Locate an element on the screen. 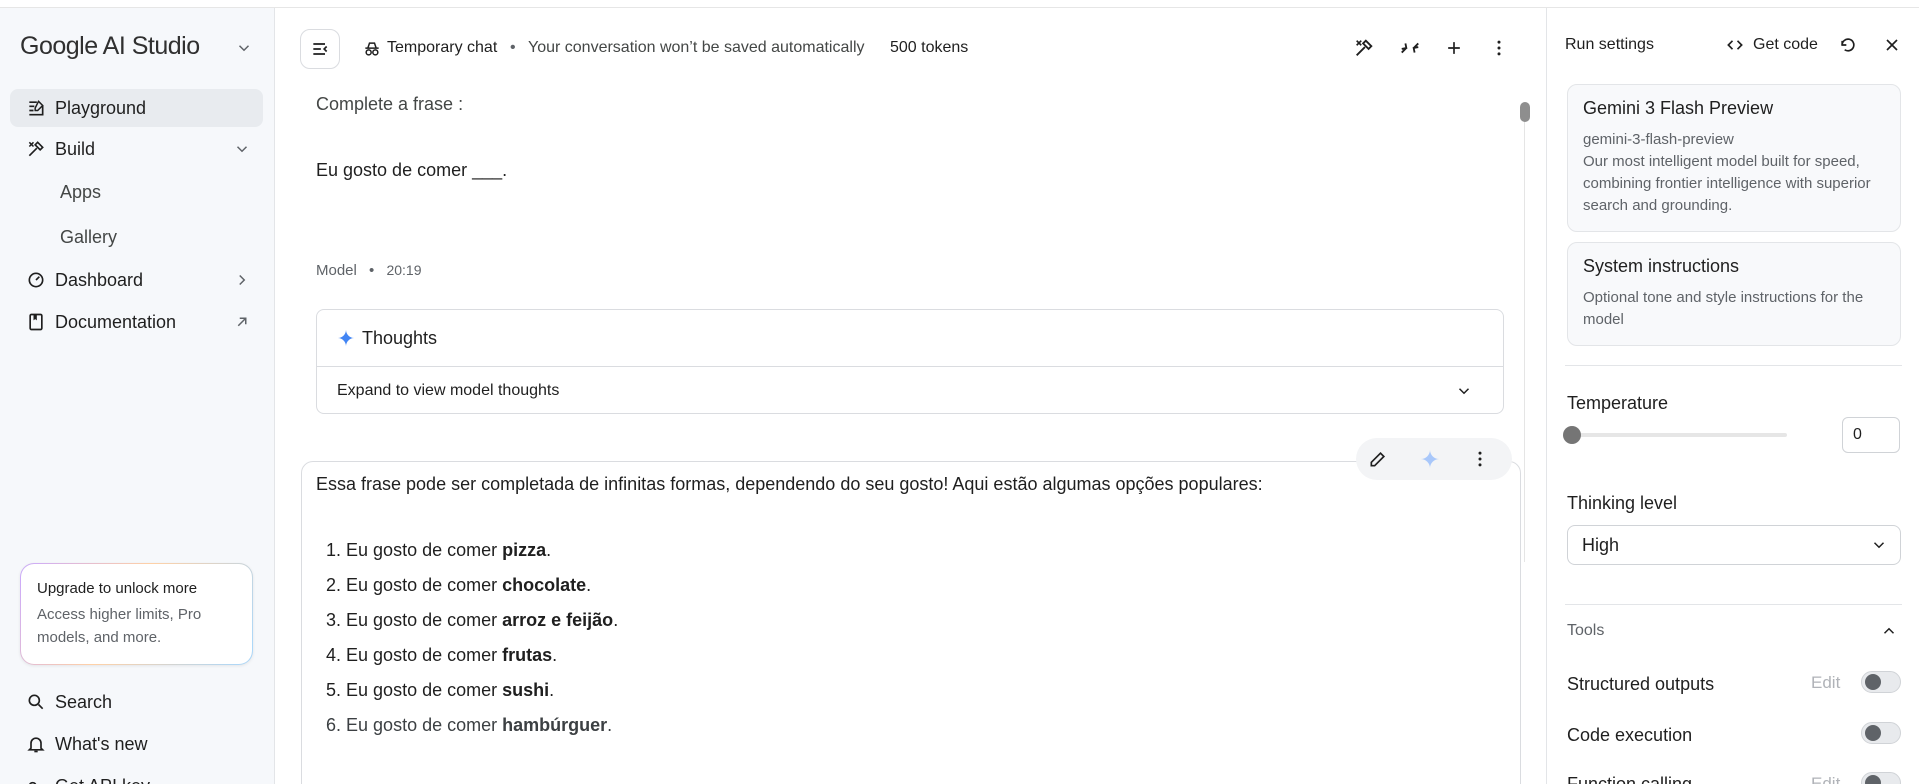 This screenshot has width=1919, height=784. edit-icon is located at coordinates (1378, 459).